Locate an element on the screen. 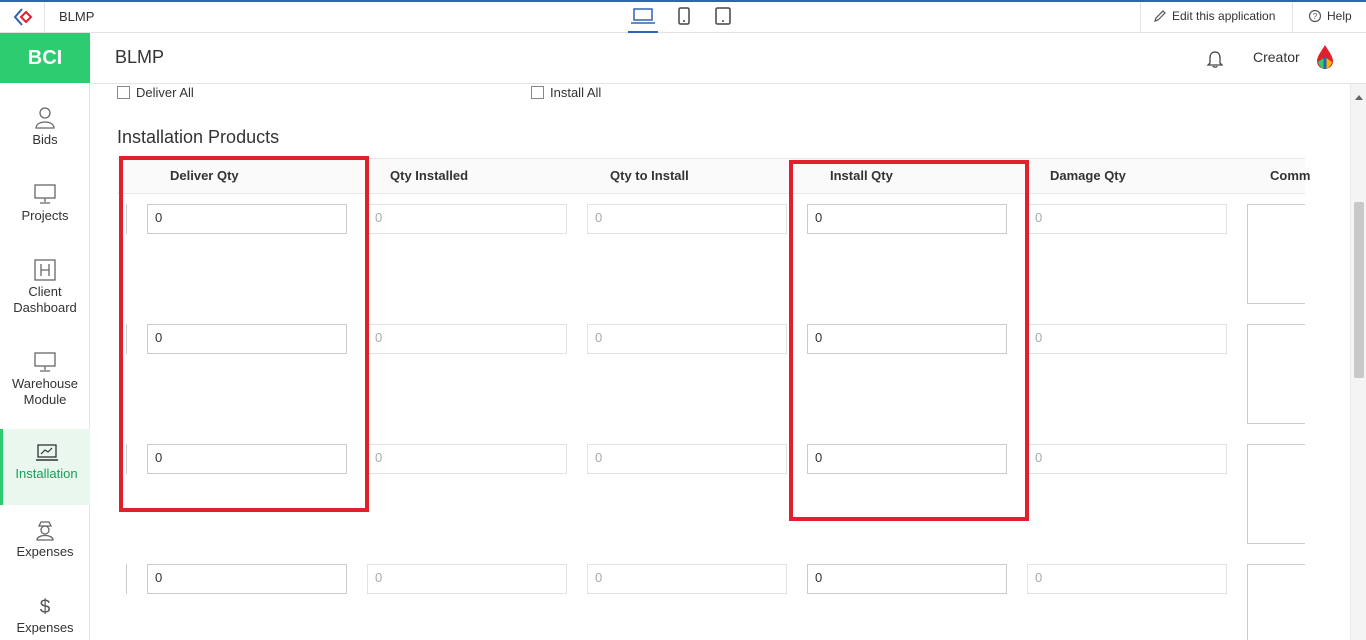 Image resolution: width=1366 pixels, height=640 pixels. help-label: Help is located at coordinates (1339, 16).